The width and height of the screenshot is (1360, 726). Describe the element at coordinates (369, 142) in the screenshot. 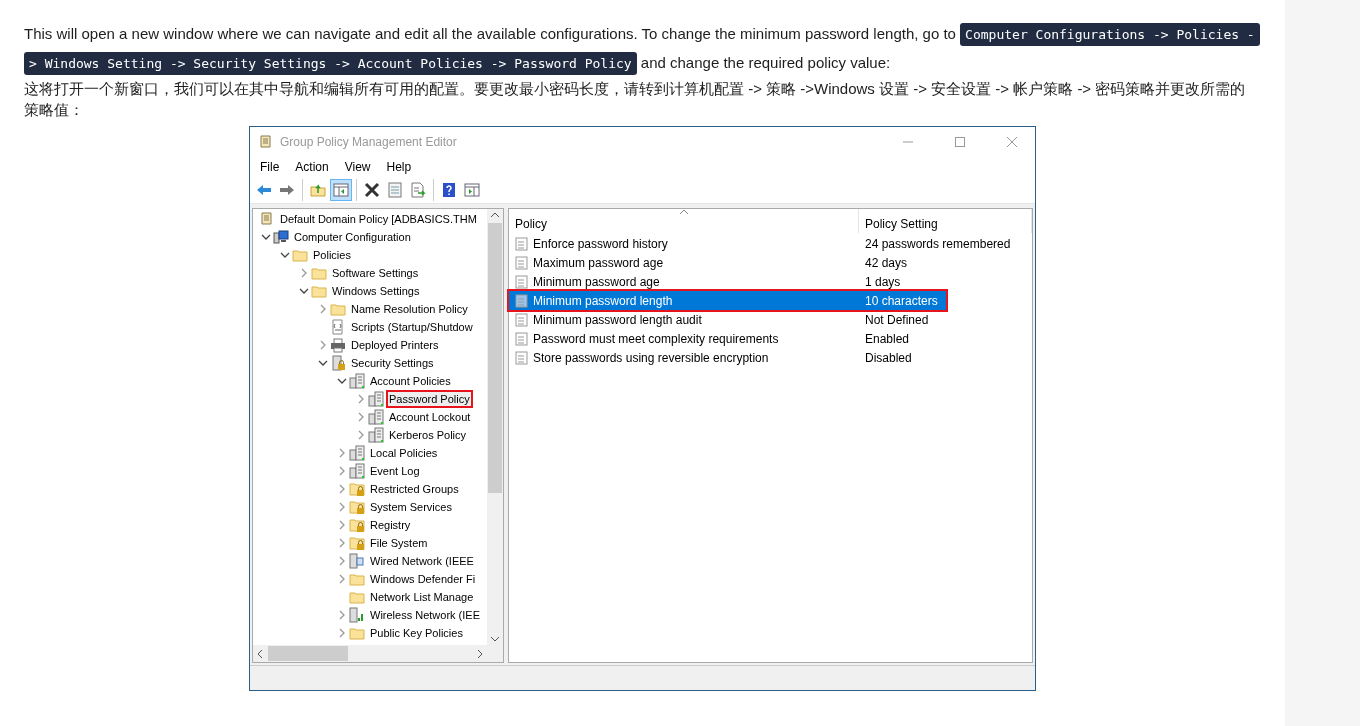

I see `window-title: Group Policy Management Editor` at that location.